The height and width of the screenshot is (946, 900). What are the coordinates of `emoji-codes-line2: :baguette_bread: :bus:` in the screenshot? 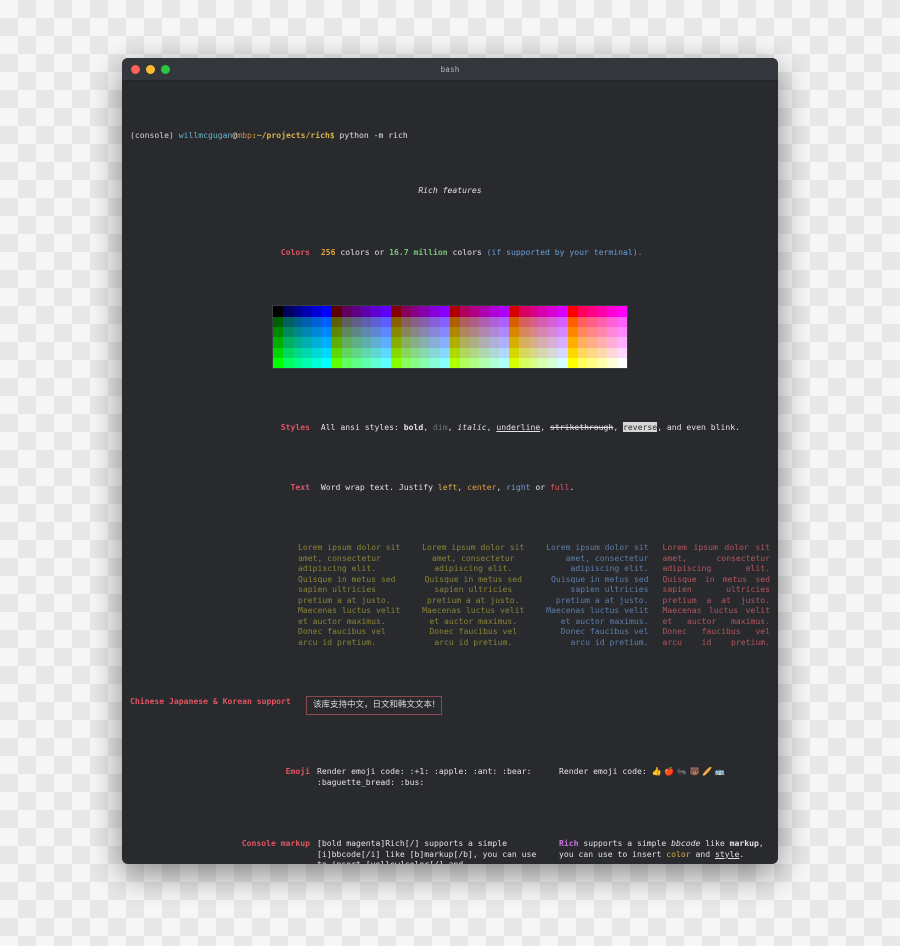 It's located at (371, 781).